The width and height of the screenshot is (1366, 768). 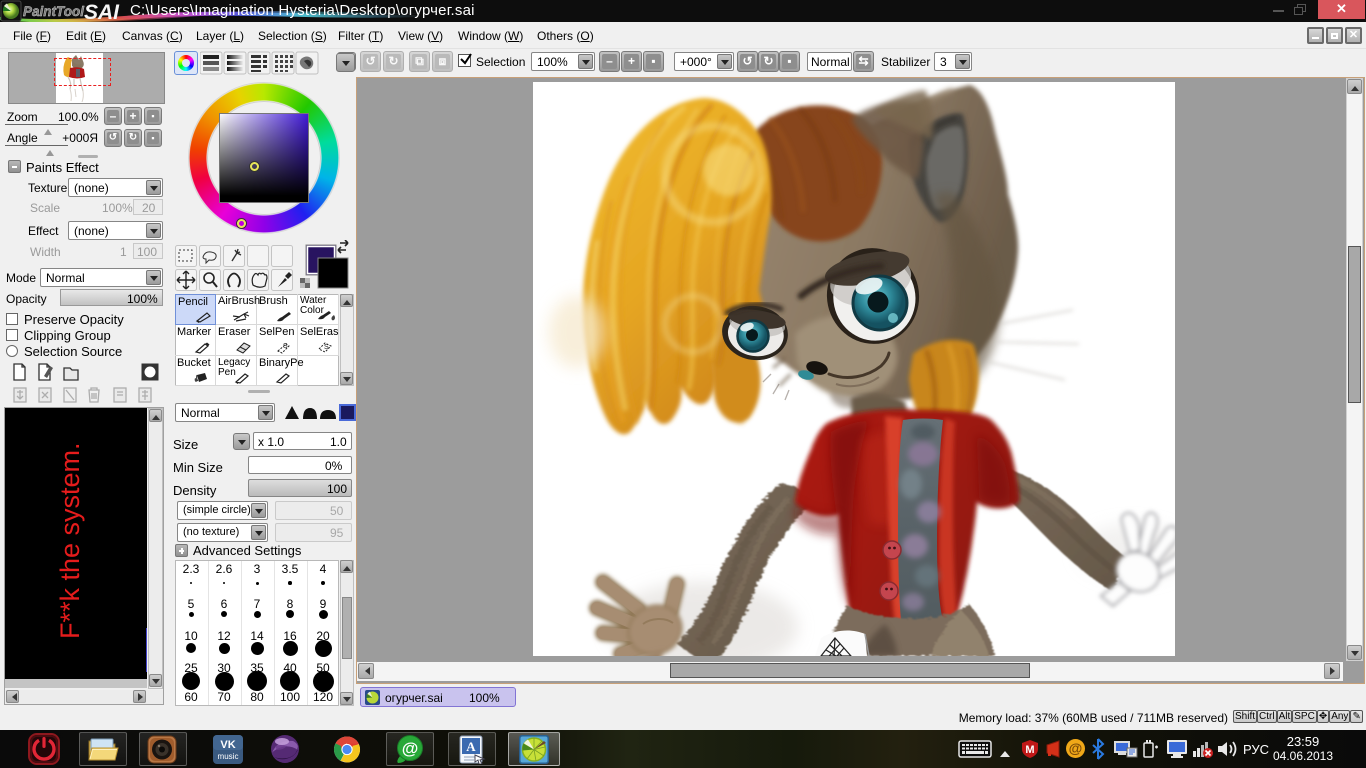 I want to click on svg-text: music, so click(x=228, y=756).